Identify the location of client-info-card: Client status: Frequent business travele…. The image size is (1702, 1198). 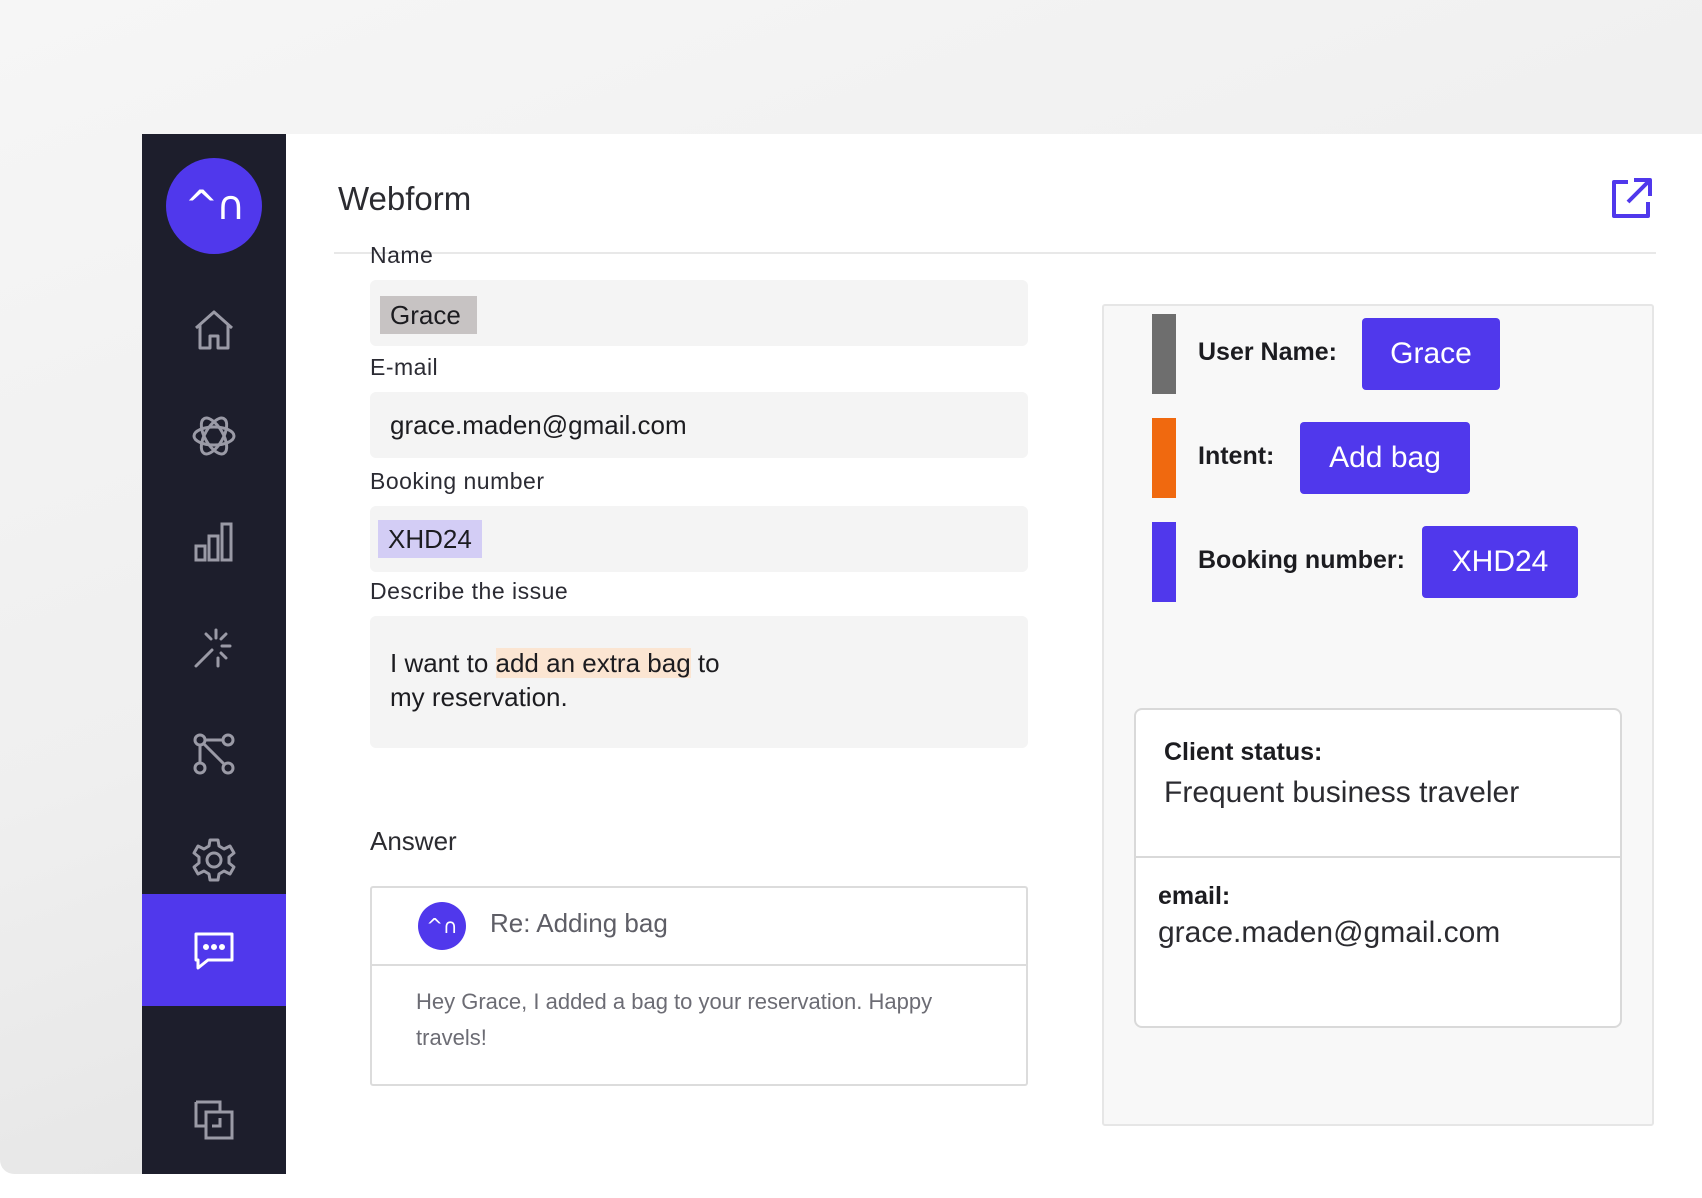
(1378, 868).